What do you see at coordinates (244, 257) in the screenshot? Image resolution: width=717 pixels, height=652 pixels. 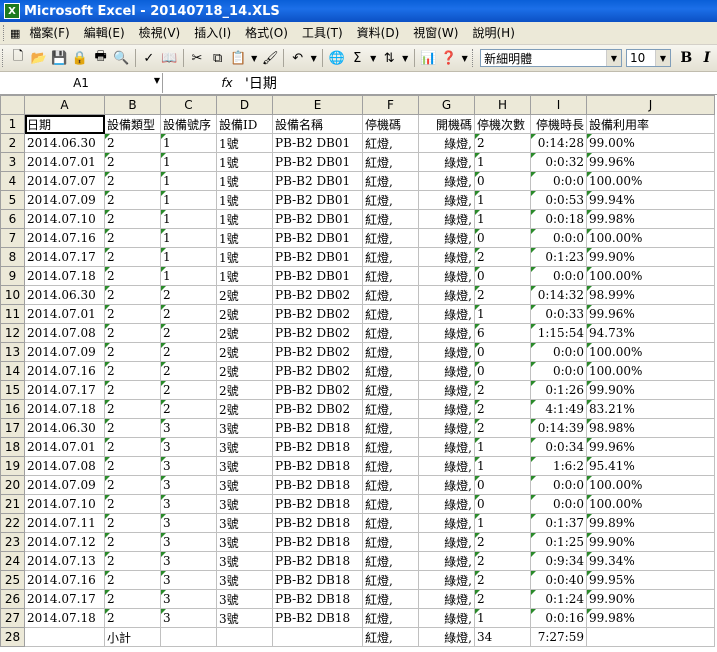 I see `cell-d8: 1號` at bounding box center [244, 257].